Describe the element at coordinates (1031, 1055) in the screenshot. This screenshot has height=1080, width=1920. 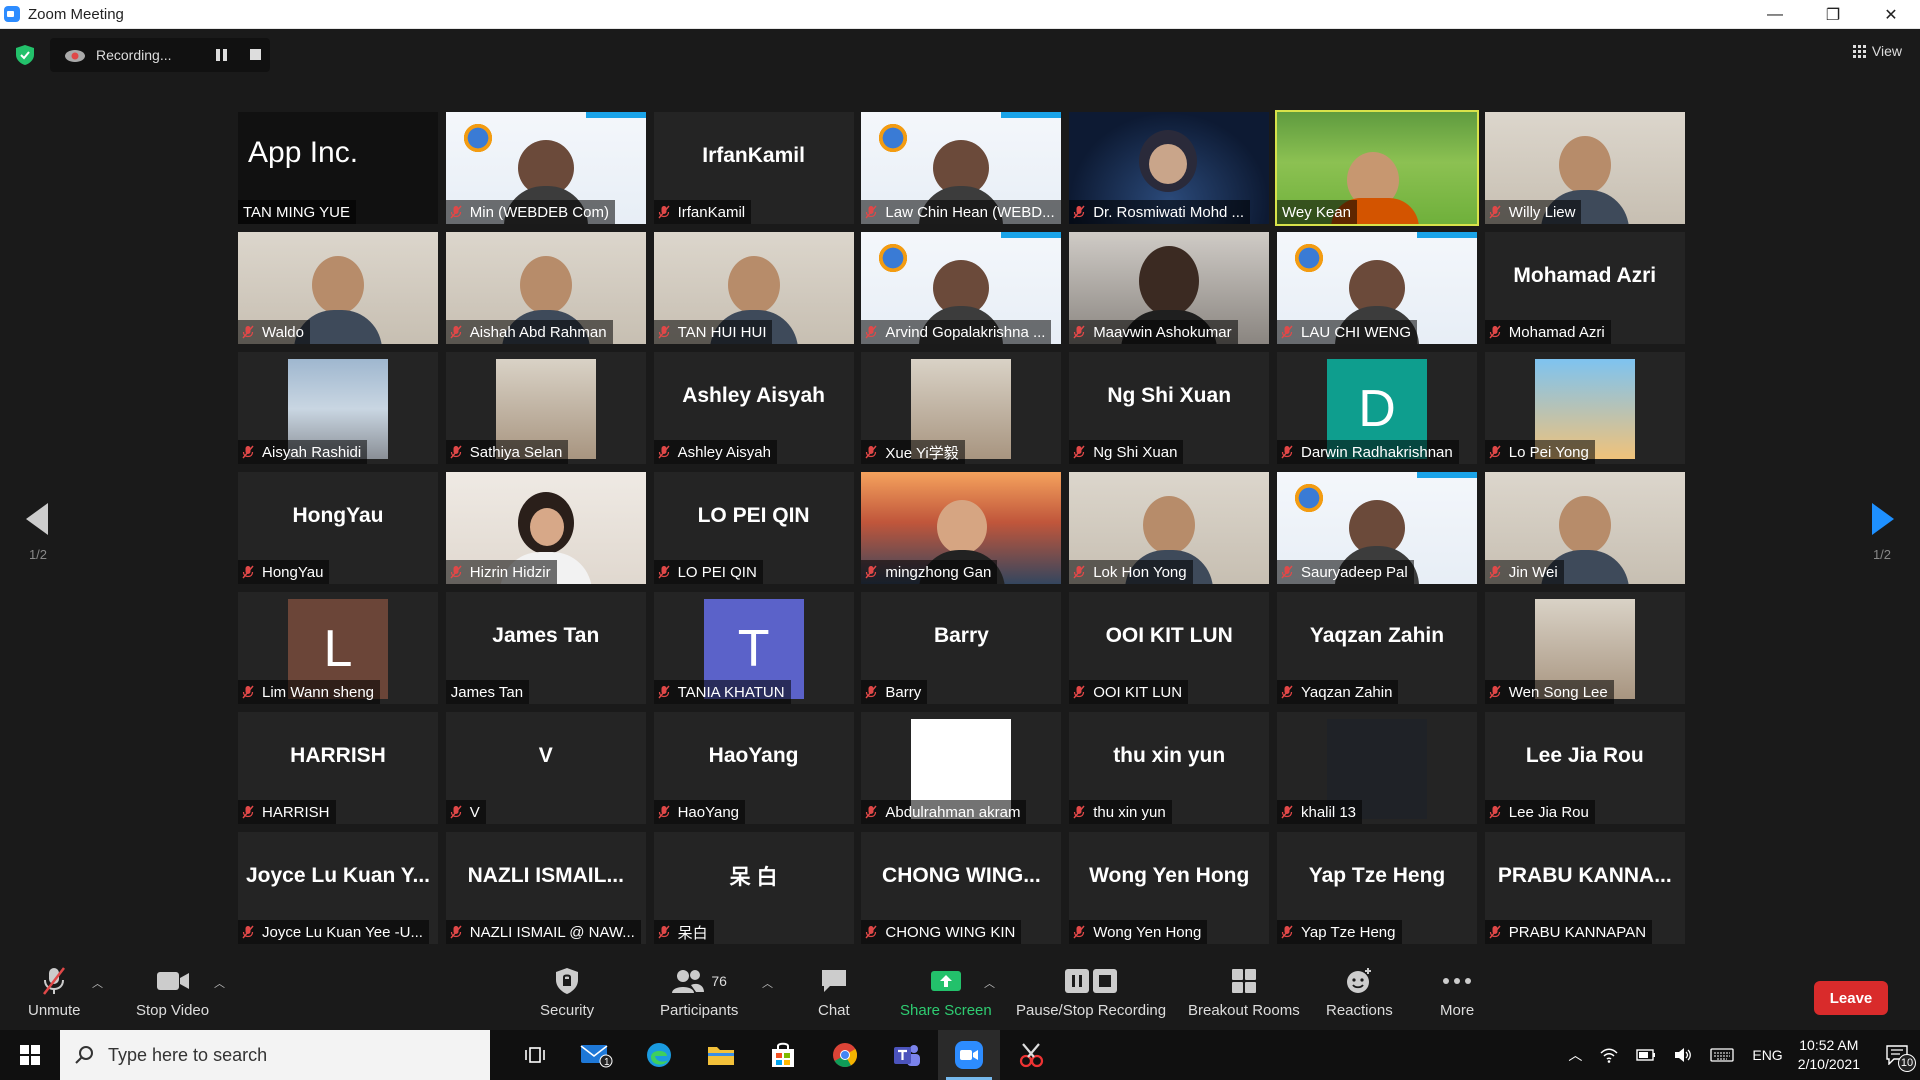
I see `taskbar-snipping-tool` at that location.